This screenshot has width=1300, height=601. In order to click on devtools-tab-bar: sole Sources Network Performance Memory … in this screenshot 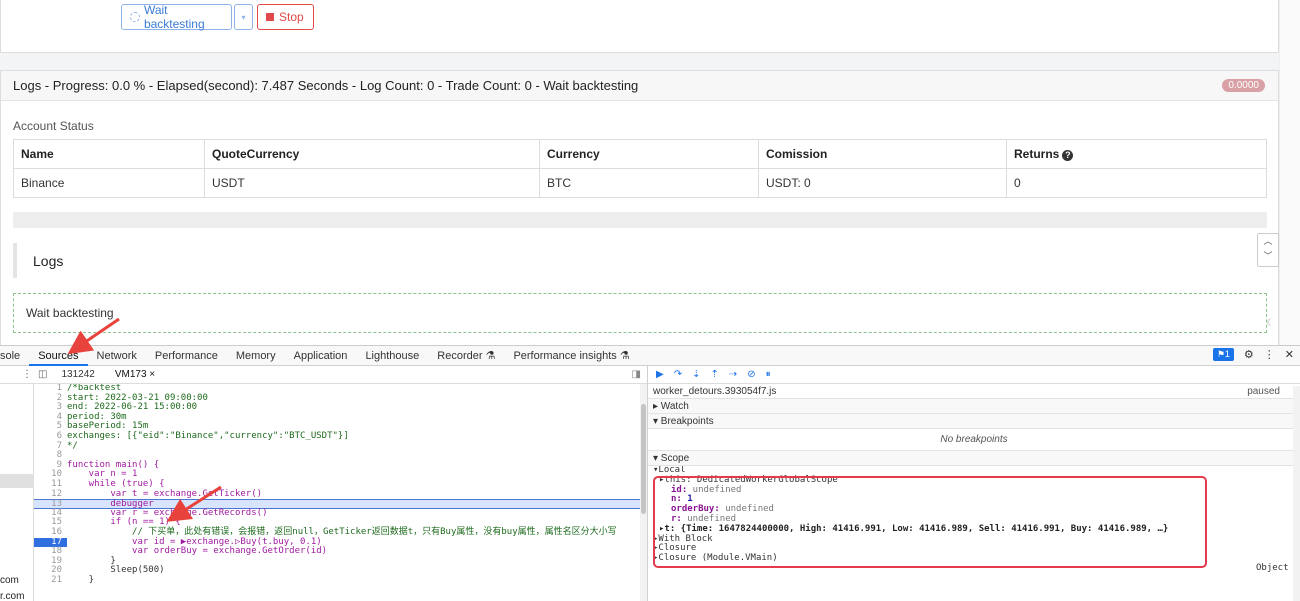, I will do `click(650, 356)`.